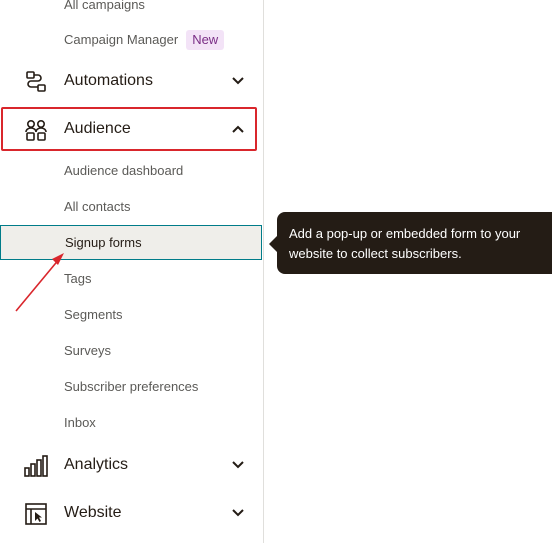 This screenshot has height=543, width=552. What do you see at coordinates (103, 242) in the screenshot?
I see `sidebar-item-label: Signup forms` at bounding box center [103, 242].